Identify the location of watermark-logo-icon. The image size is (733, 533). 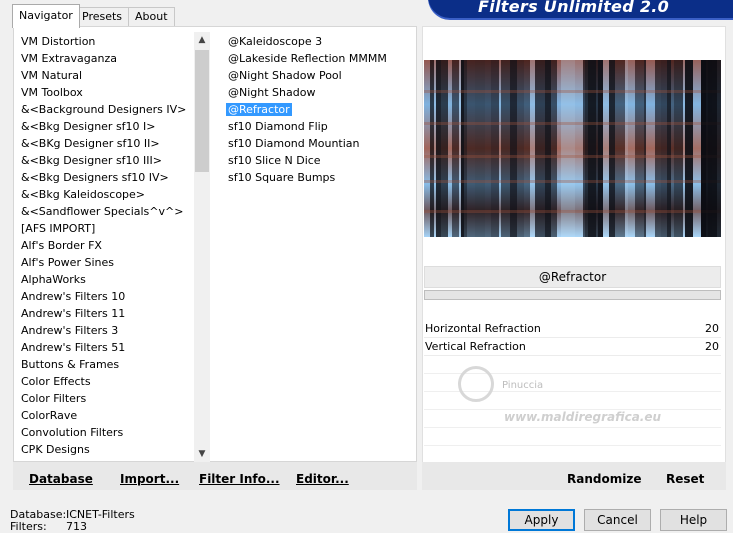
(476, 384).